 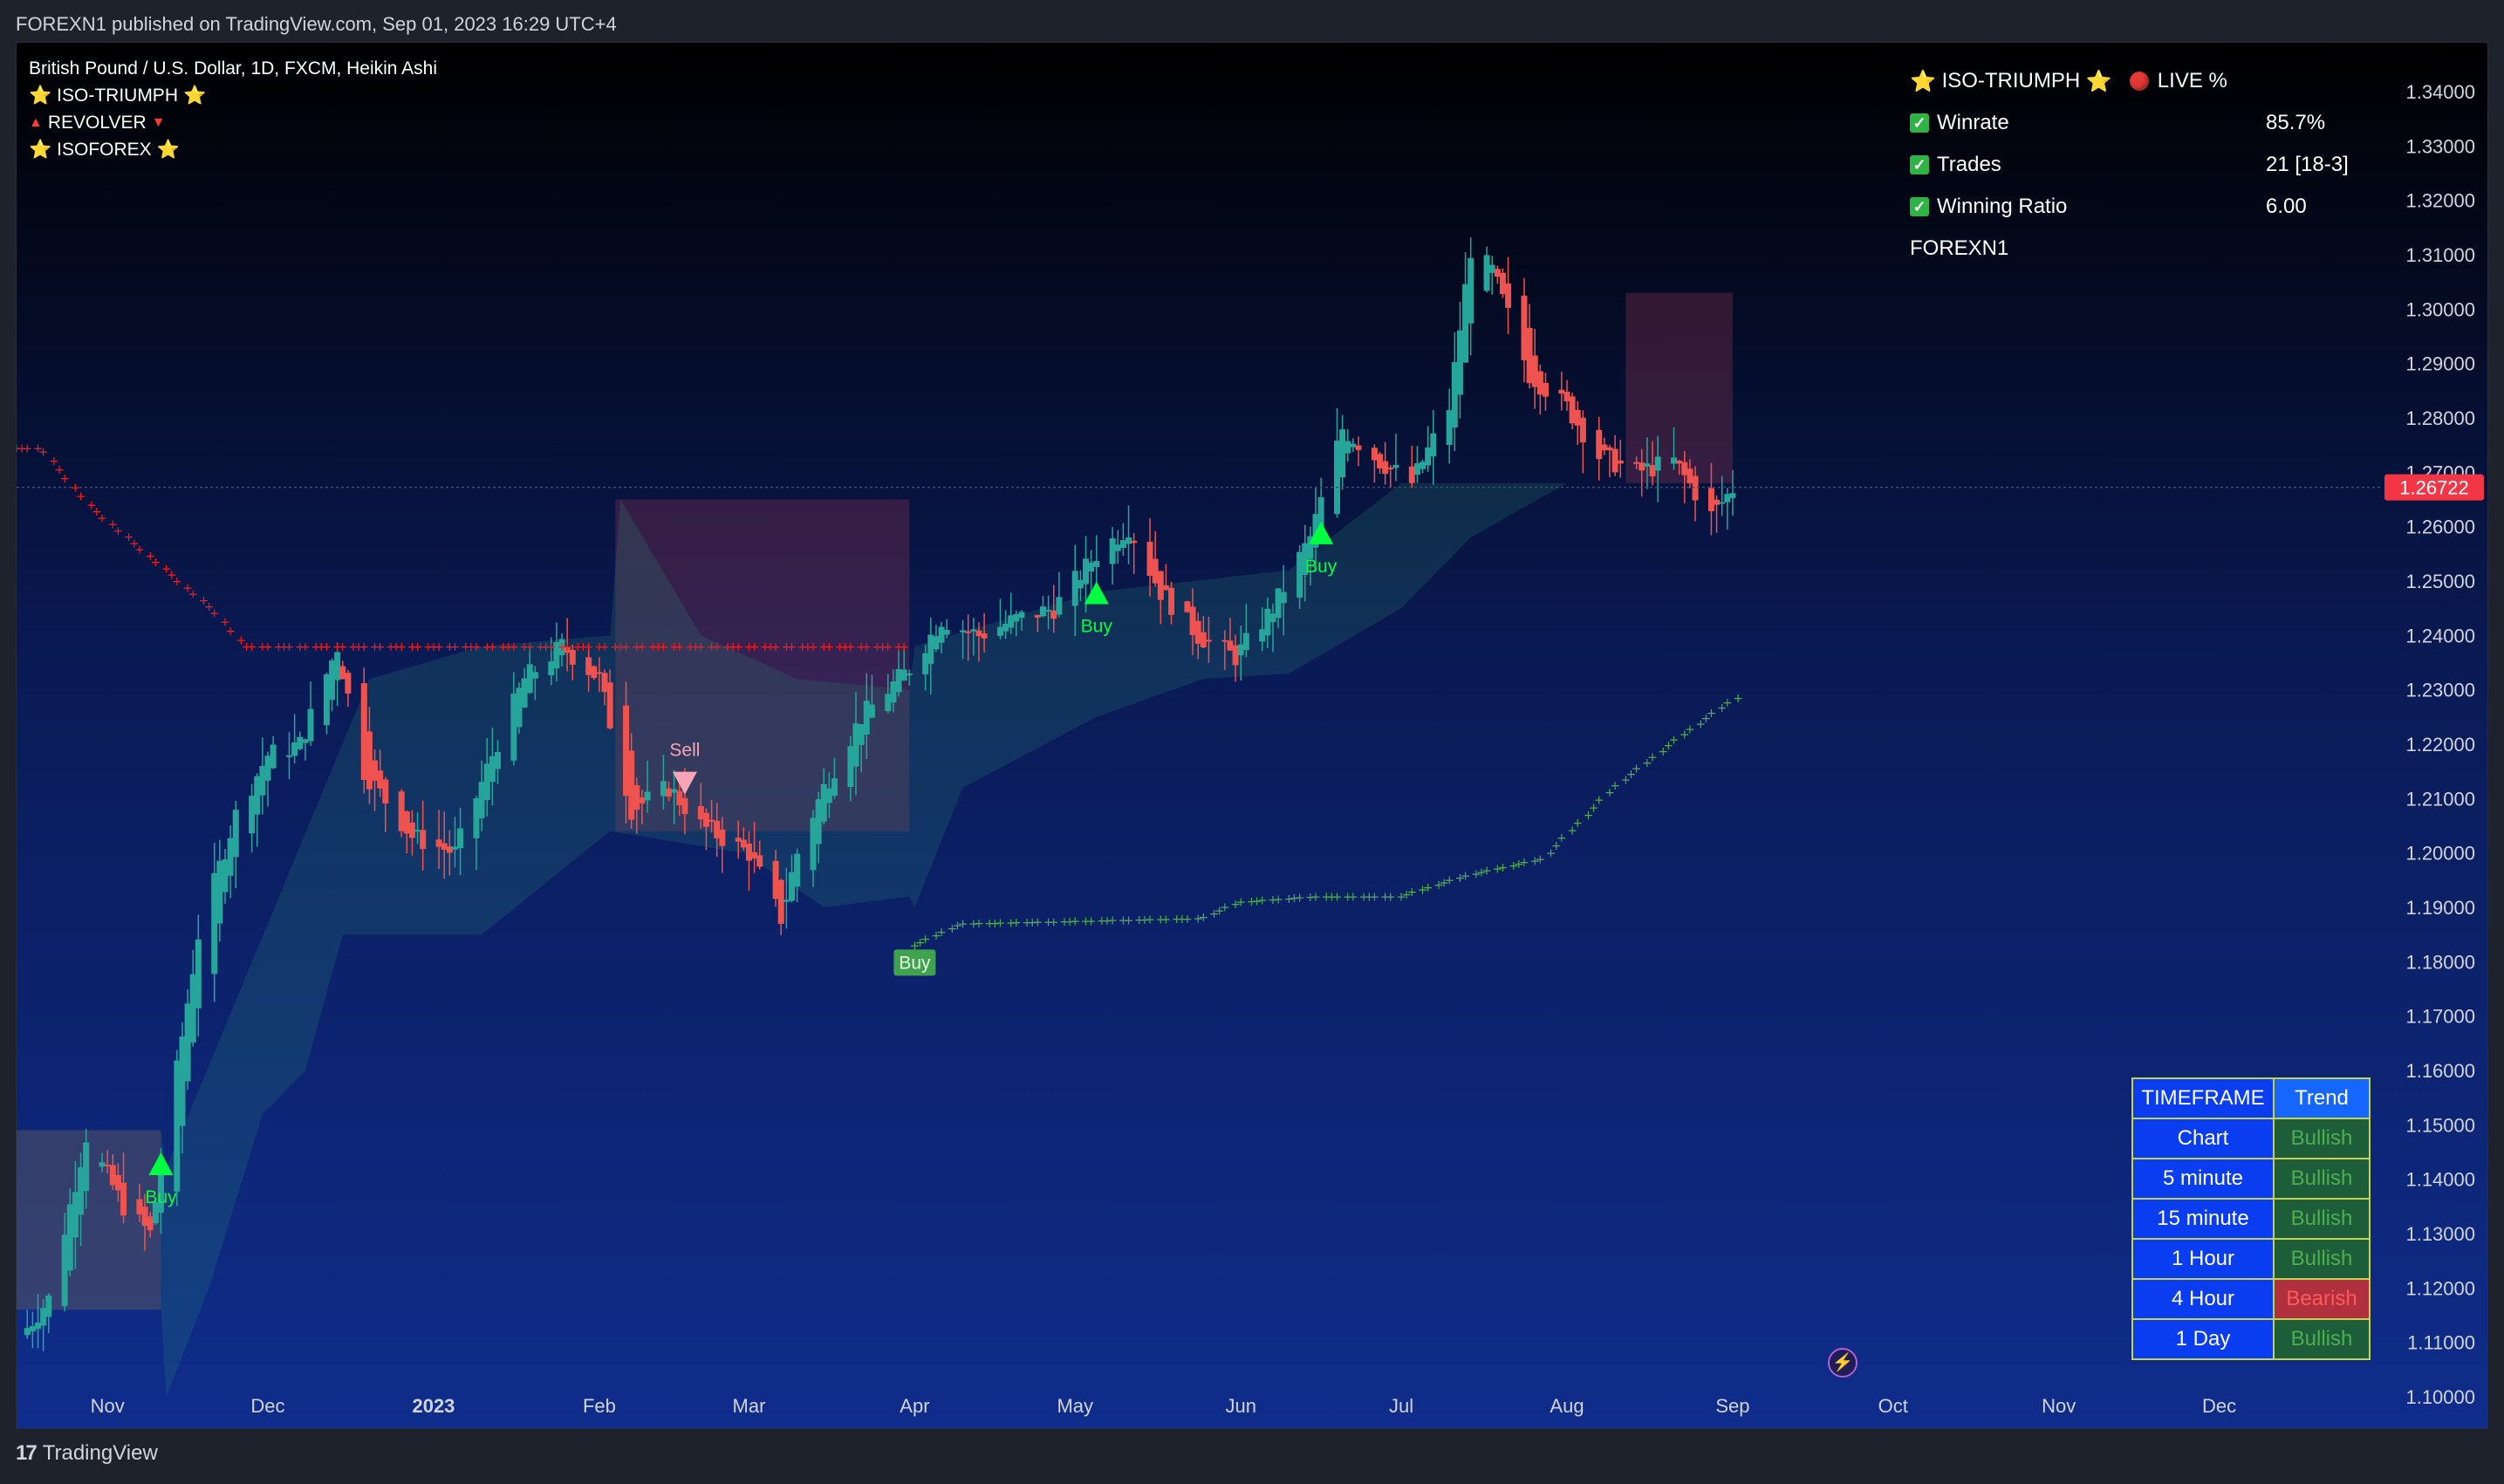 What do you see at coordinates (161, 1197) in the screenshot?
I see `signal-label: Buy` at bounding box center [161, 1197].